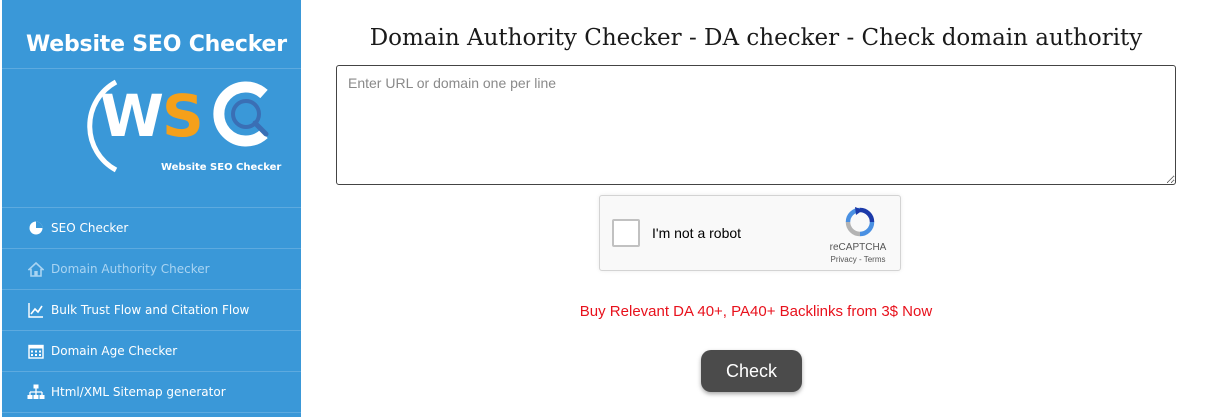  Describe the element at coordinates (36, 310) in the screenshot. I see `trend-chart-icon` at that location.